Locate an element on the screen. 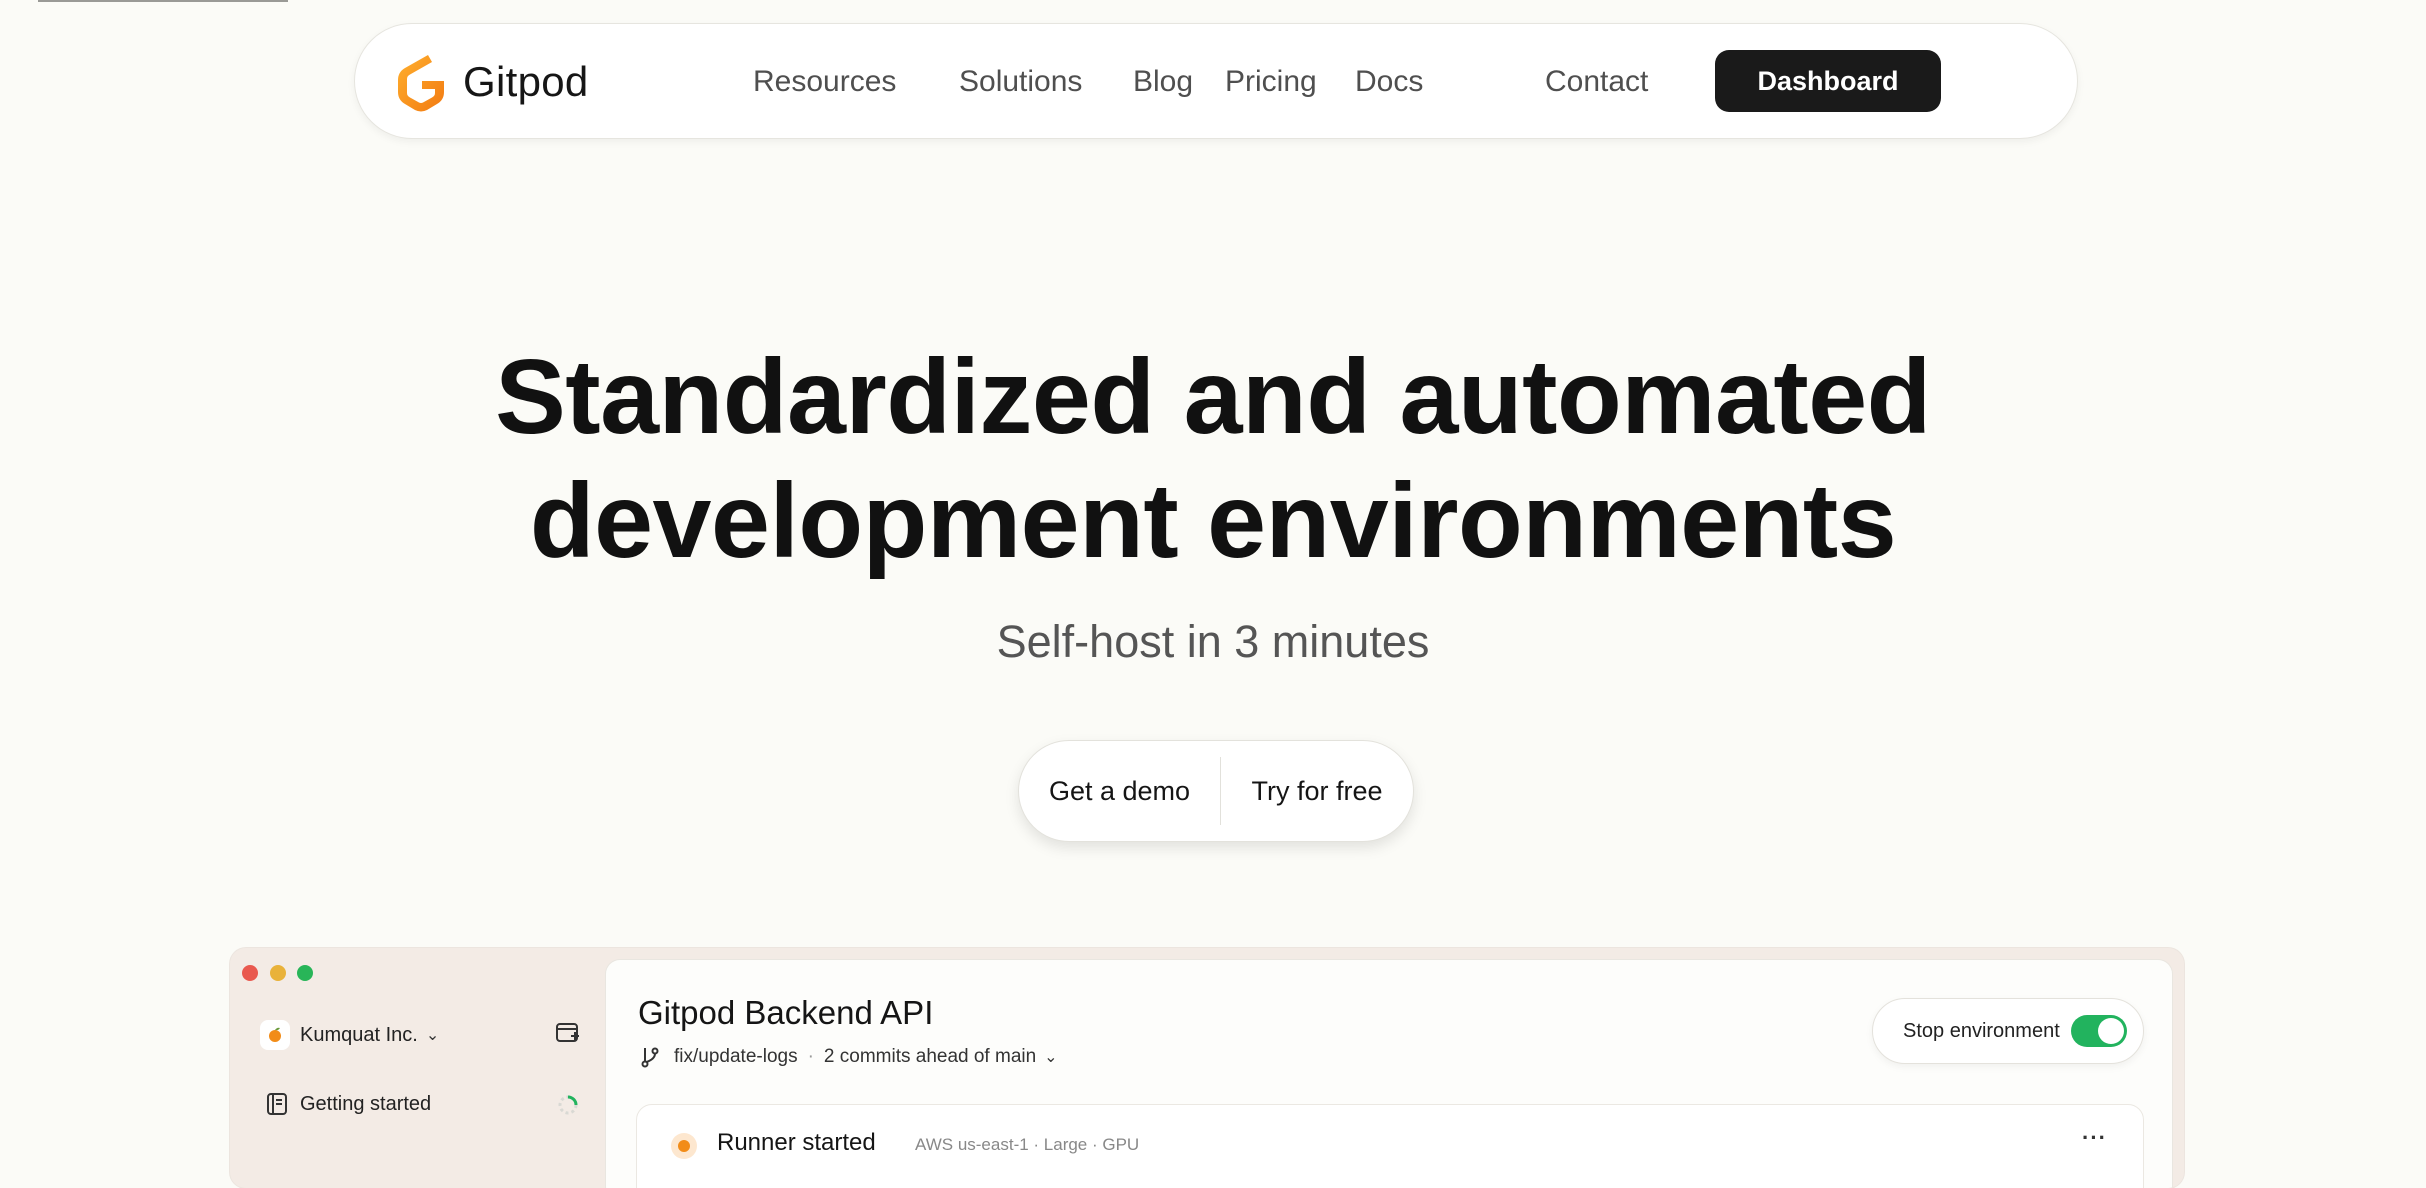 This screenshot has width=2426, height=1188. window-maximize-dot is located at coordinates (305, 973).